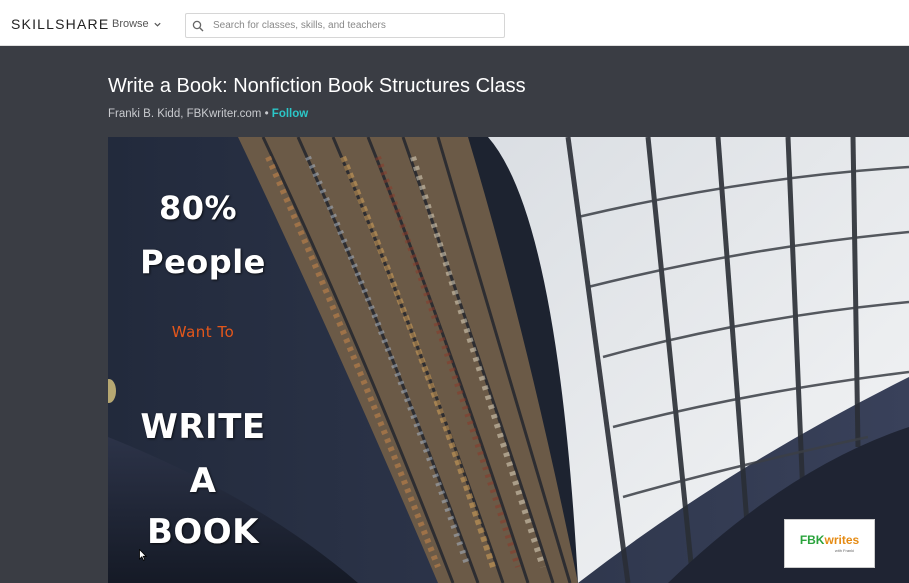 Image resolution: width=909 pixels, height=583 pixels. What do you see at coordinates (203, 332) in the screenshot?
I see `video-text-want-to: Want To` at bounding box center [203, 332].